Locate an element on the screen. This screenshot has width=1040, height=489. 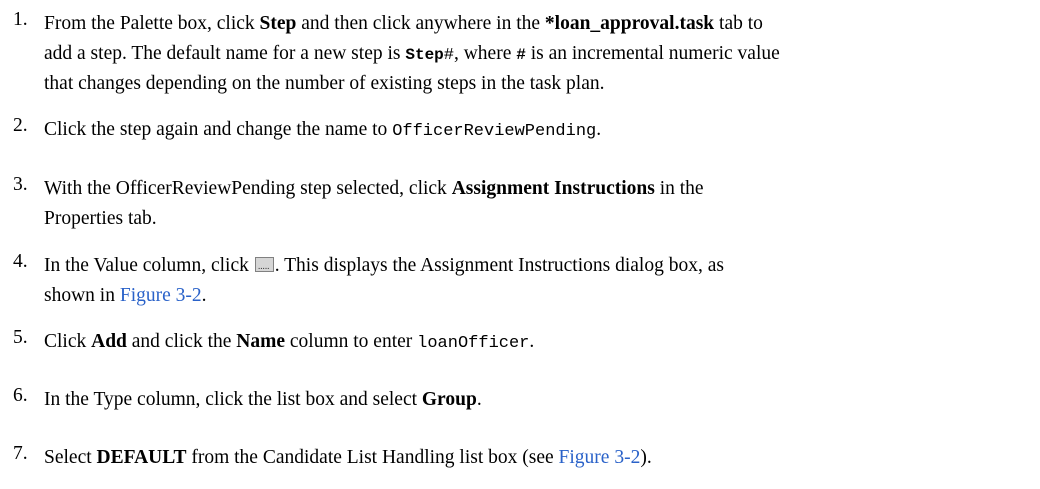
step-number: 2. is located at coordinates (20, 125).